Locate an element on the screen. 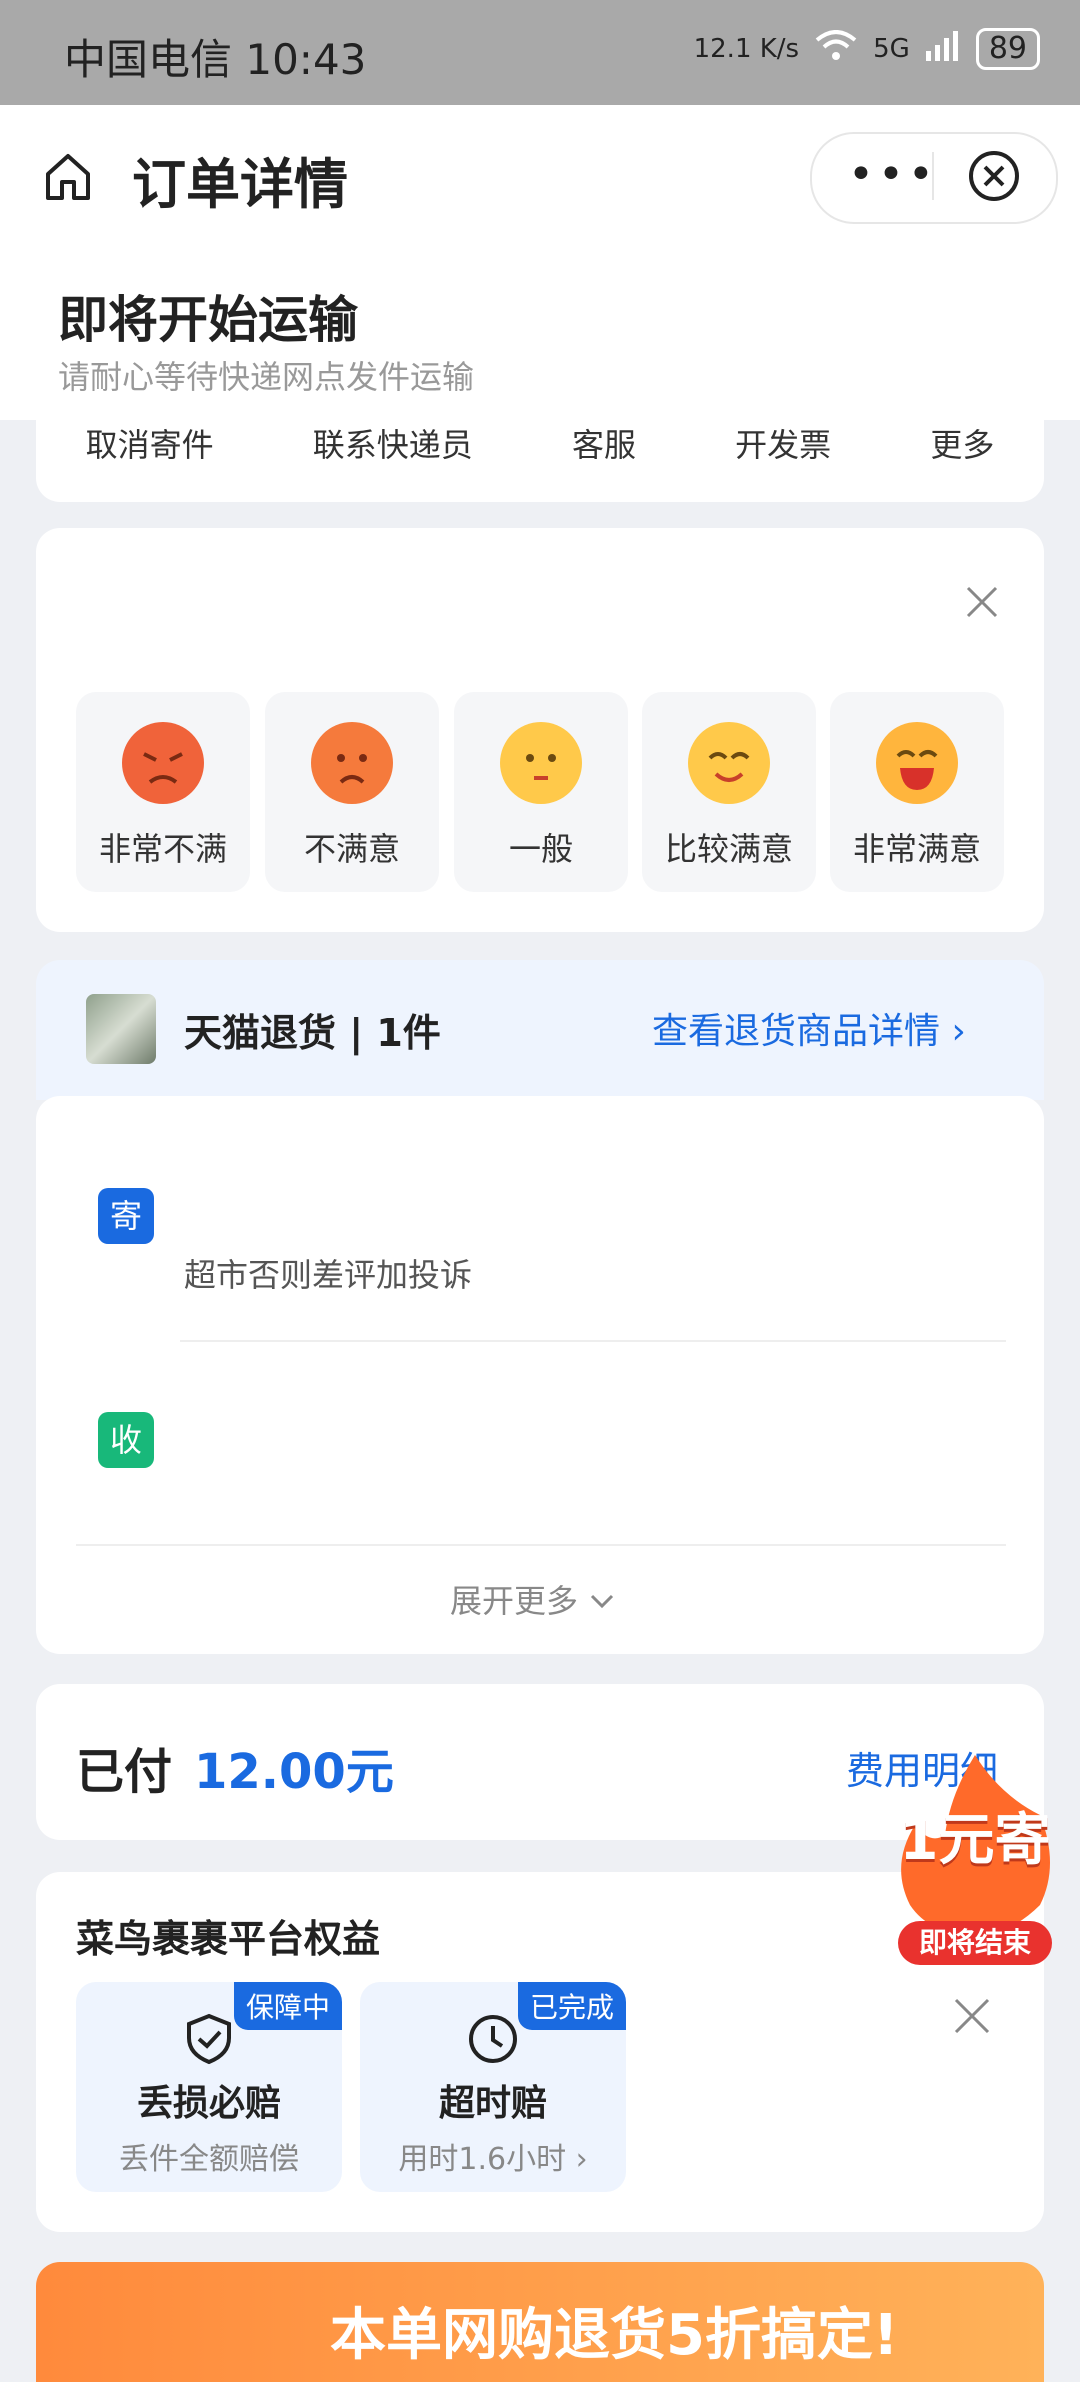  capsule-divider is located at coordinates (933, 176).